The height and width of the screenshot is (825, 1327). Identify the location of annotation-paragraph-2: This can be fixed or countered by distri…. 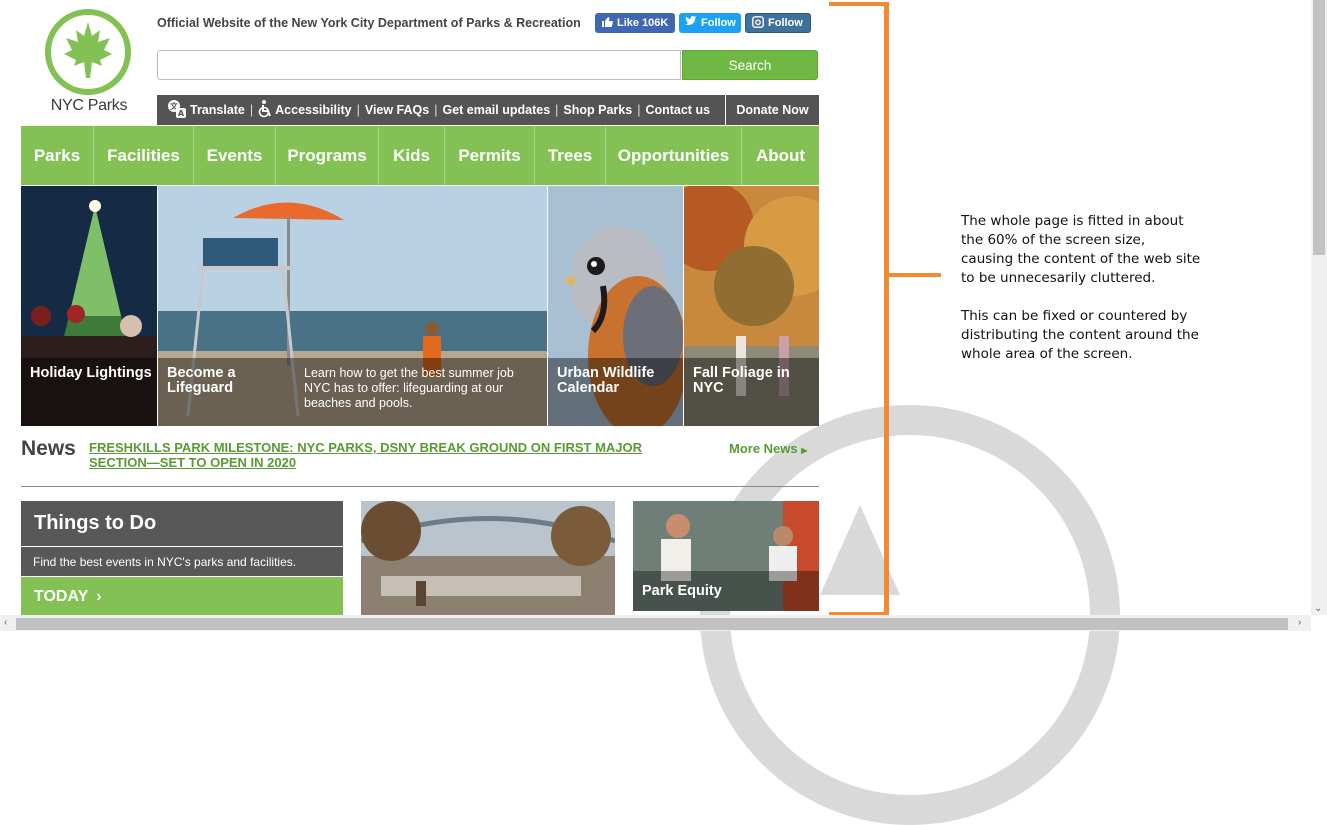
(1080, 335).